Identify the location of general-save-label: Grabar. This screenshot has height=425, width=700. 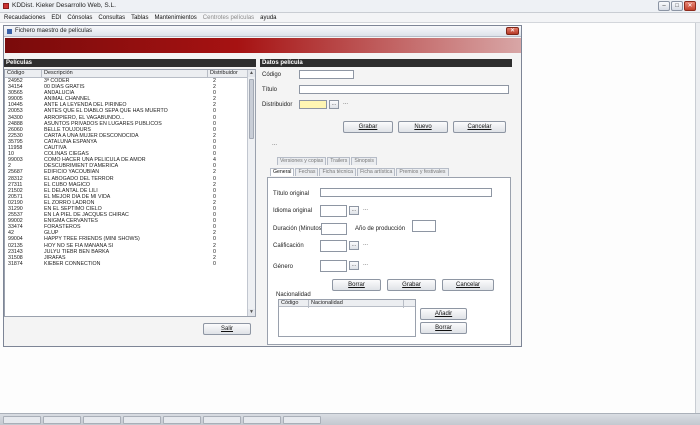
(411, 285).